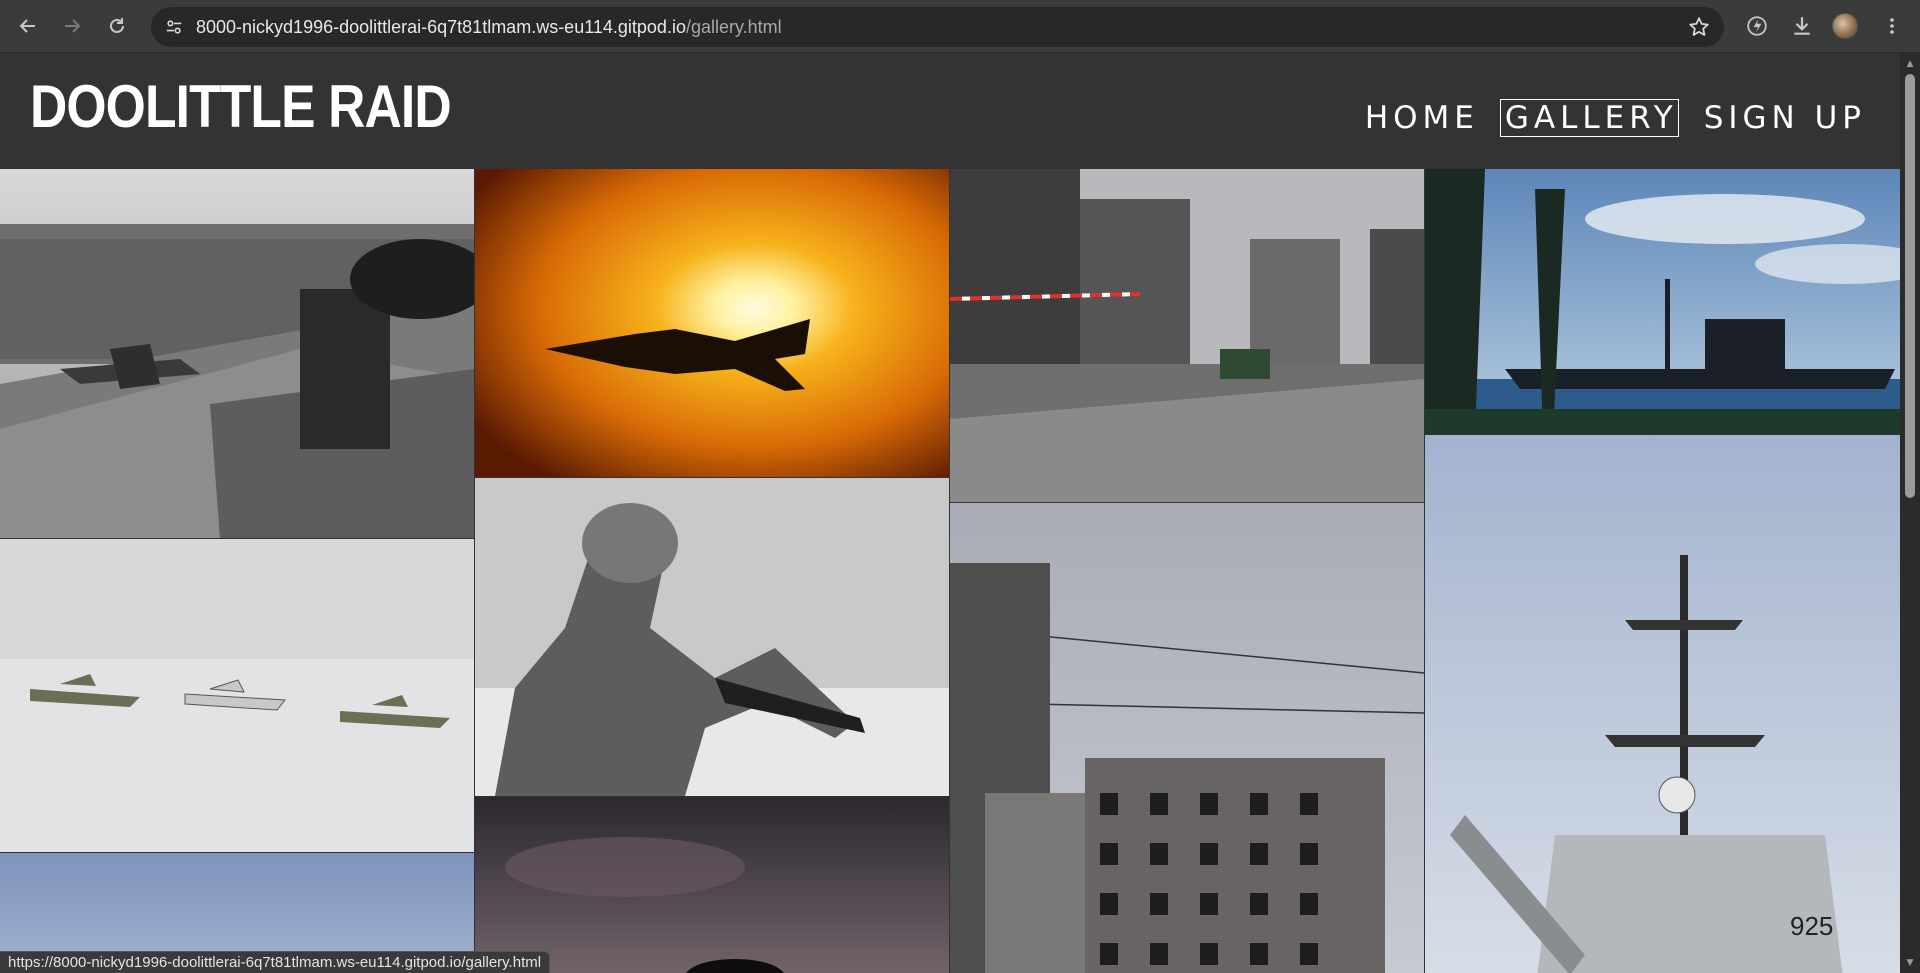 This screenshot has height=973, width=1920. What do you see at coordinates (1910, 286) in the screenshot?
I see `scrollbar-thumb` at bounding box center [1910, 286].